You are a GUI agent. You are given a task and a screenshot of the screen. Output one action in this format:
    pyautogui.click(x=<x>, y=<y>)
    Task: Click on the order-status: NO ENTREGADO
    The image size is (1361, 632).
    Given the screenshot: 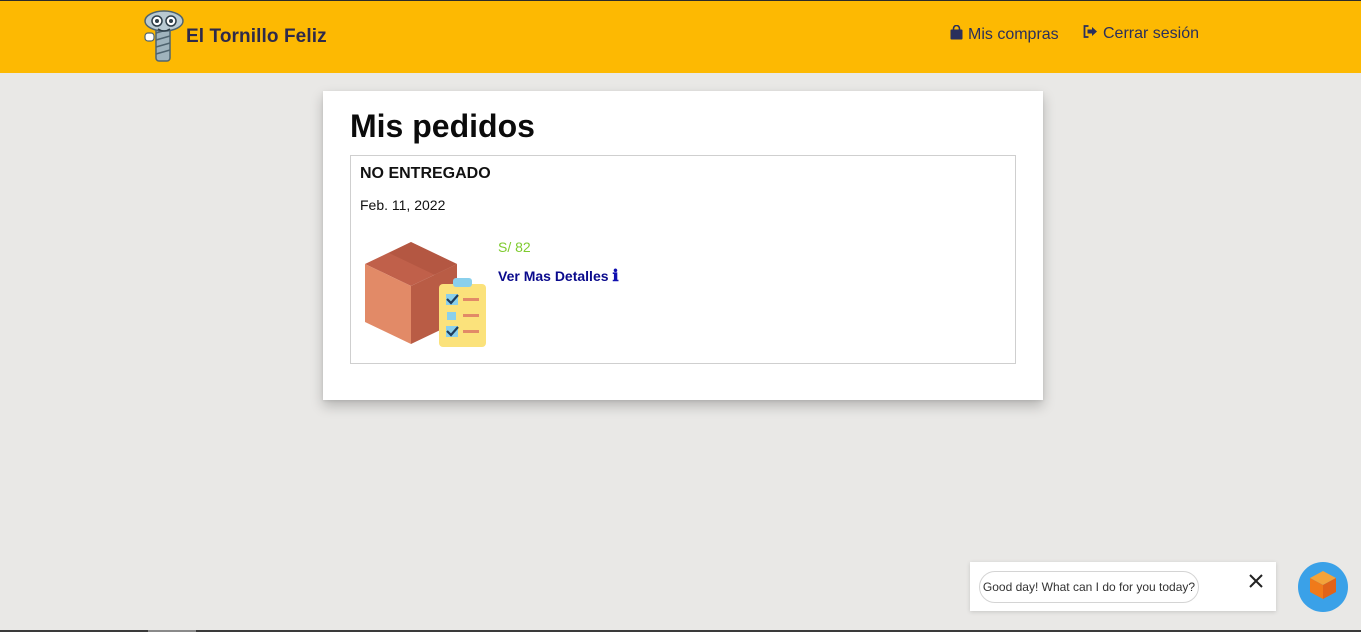 What is the action you would take?
    pyautogui.click(x=425, y=173)
    